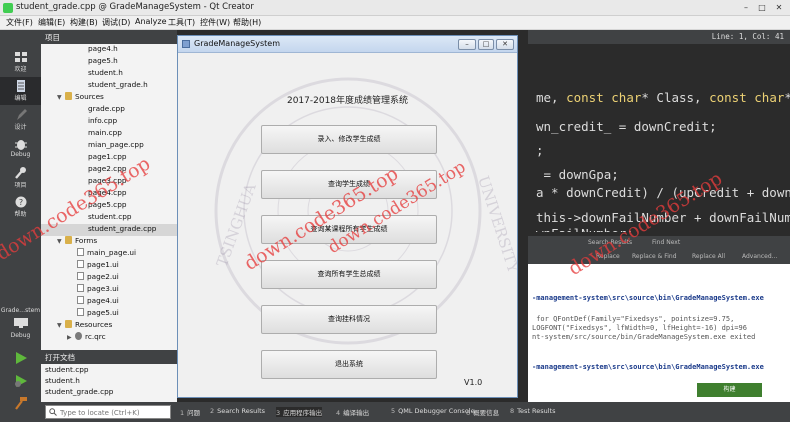  Describe the element at coordinates (278, 413) in the screenshot. I see `tab-number: 3` at that location.